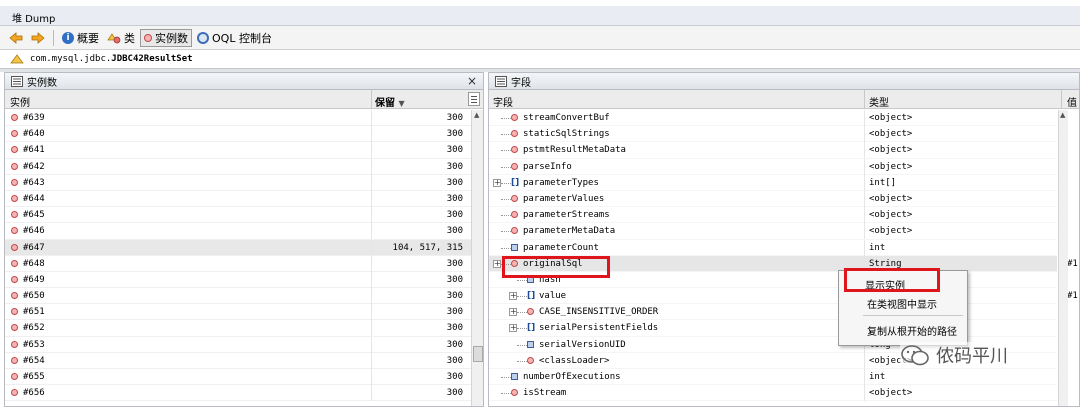 This screenshot has height=407, width=1080. What do you see at coordinates (773, 393) in the screenshot?
I see `field-row: isStream <object>` at bounding box center [773, 393].